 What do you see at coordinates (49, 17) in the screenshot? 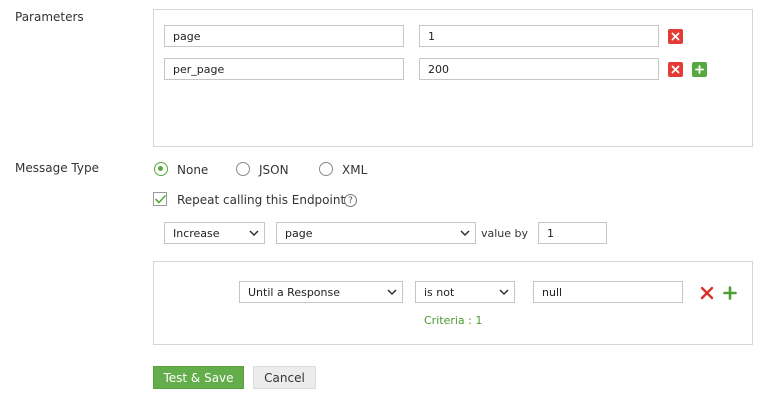
I see `parameters-label: Parameters` at bounding box center [49, 17].